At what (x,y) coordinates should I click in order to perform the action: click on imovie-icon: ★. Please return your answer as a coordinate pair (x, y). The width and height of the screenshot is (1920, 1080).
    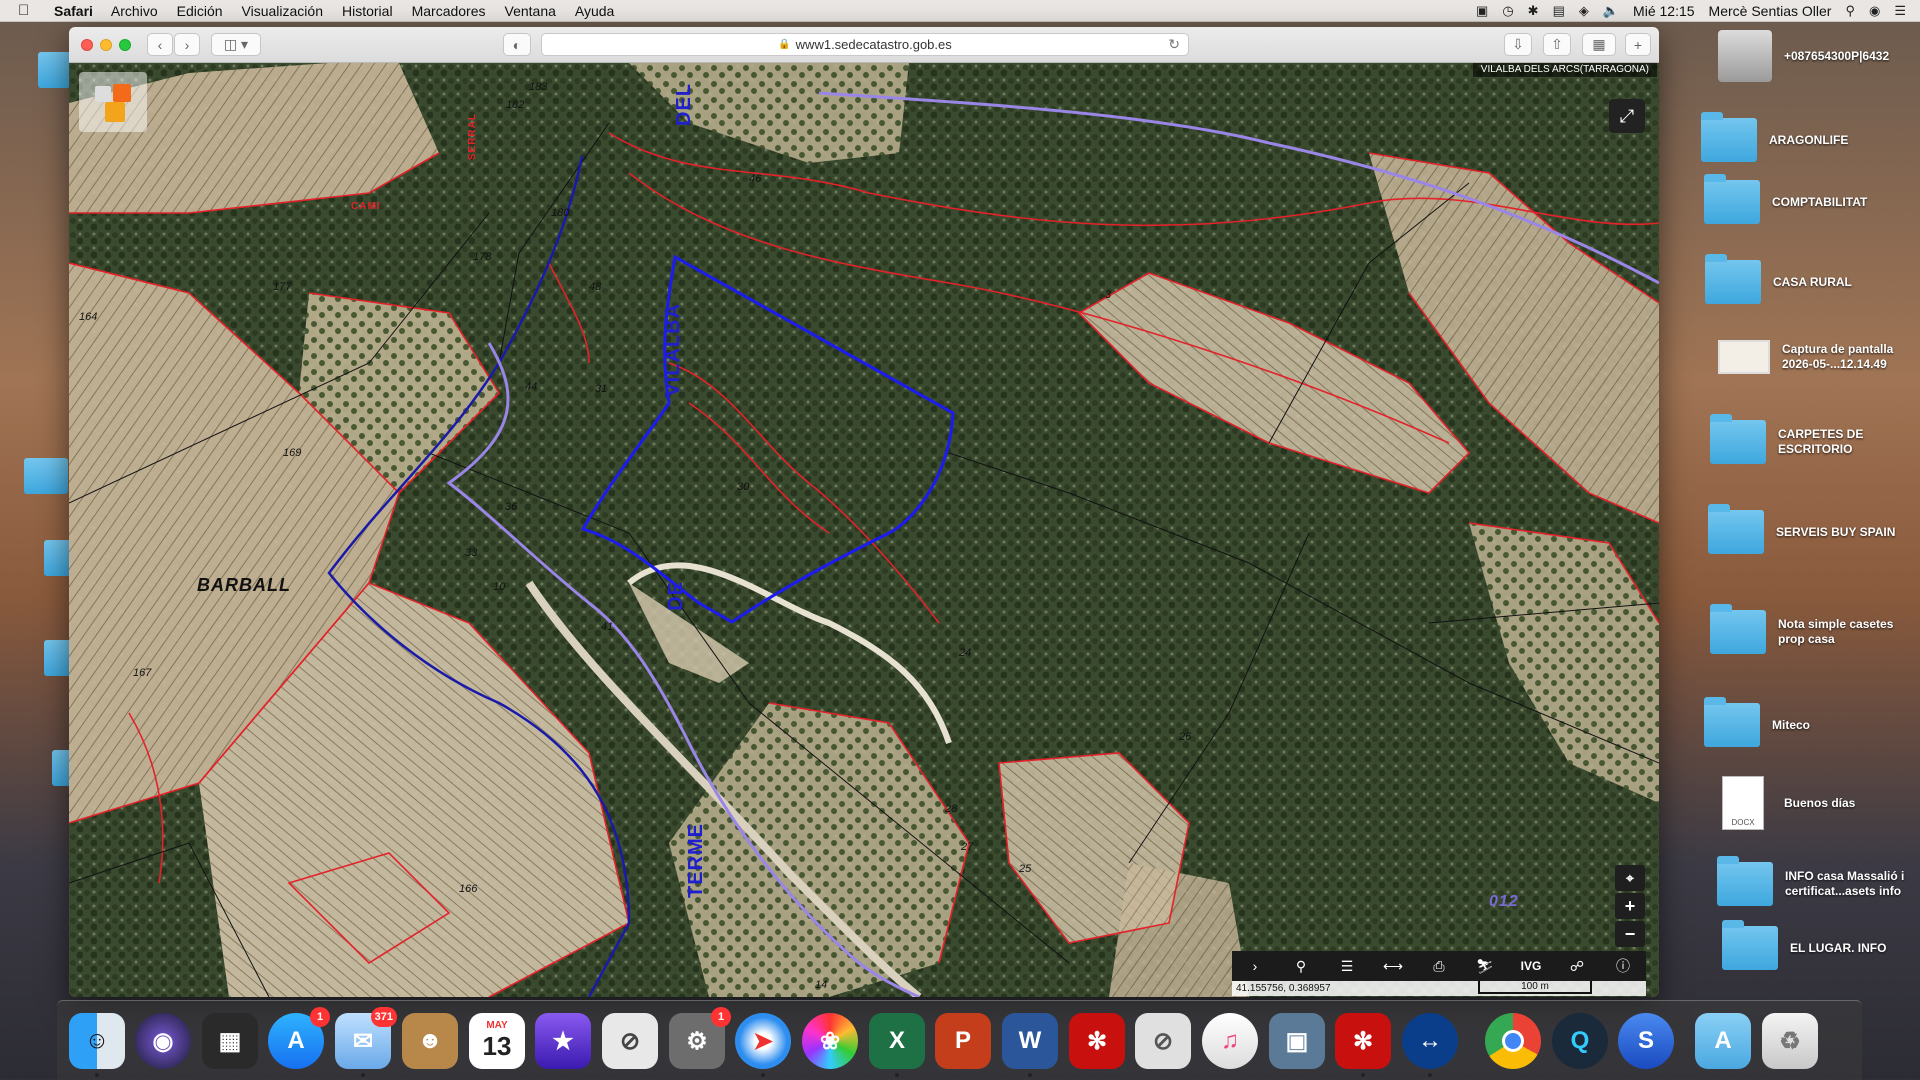
    Looking at the image, I should click on (563, 1041).